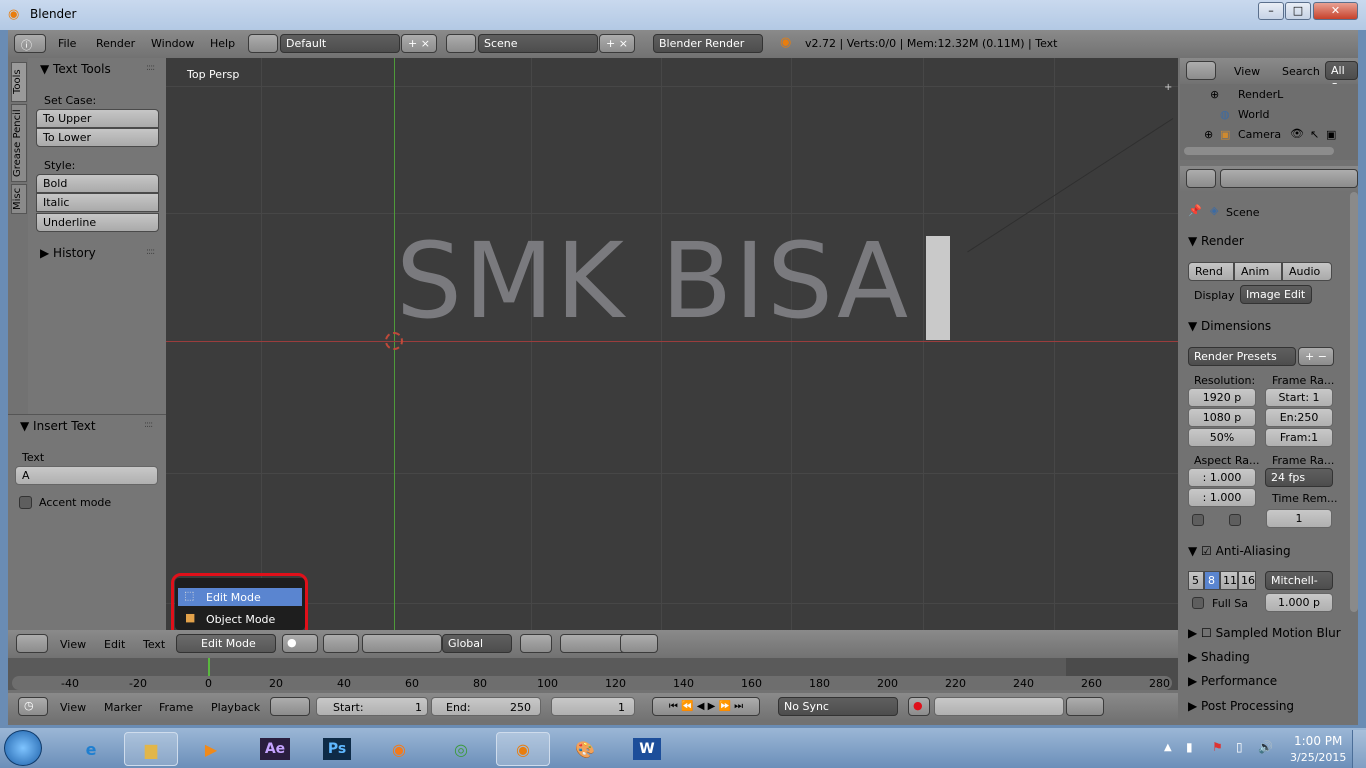  I want to click on time-remap-field: 1, so click(1299, 518).